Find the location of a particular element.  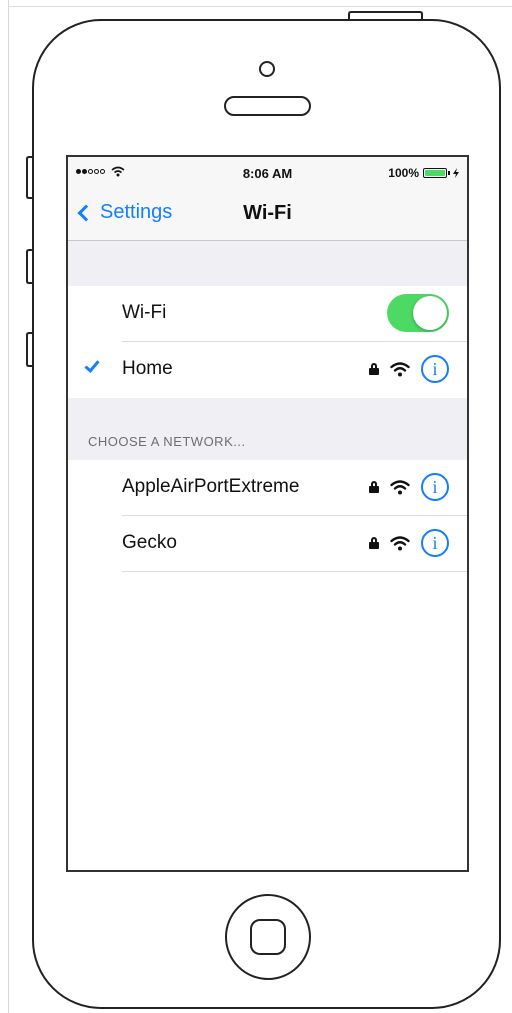

network-name: Gecko is located at coordinates (149, 542).